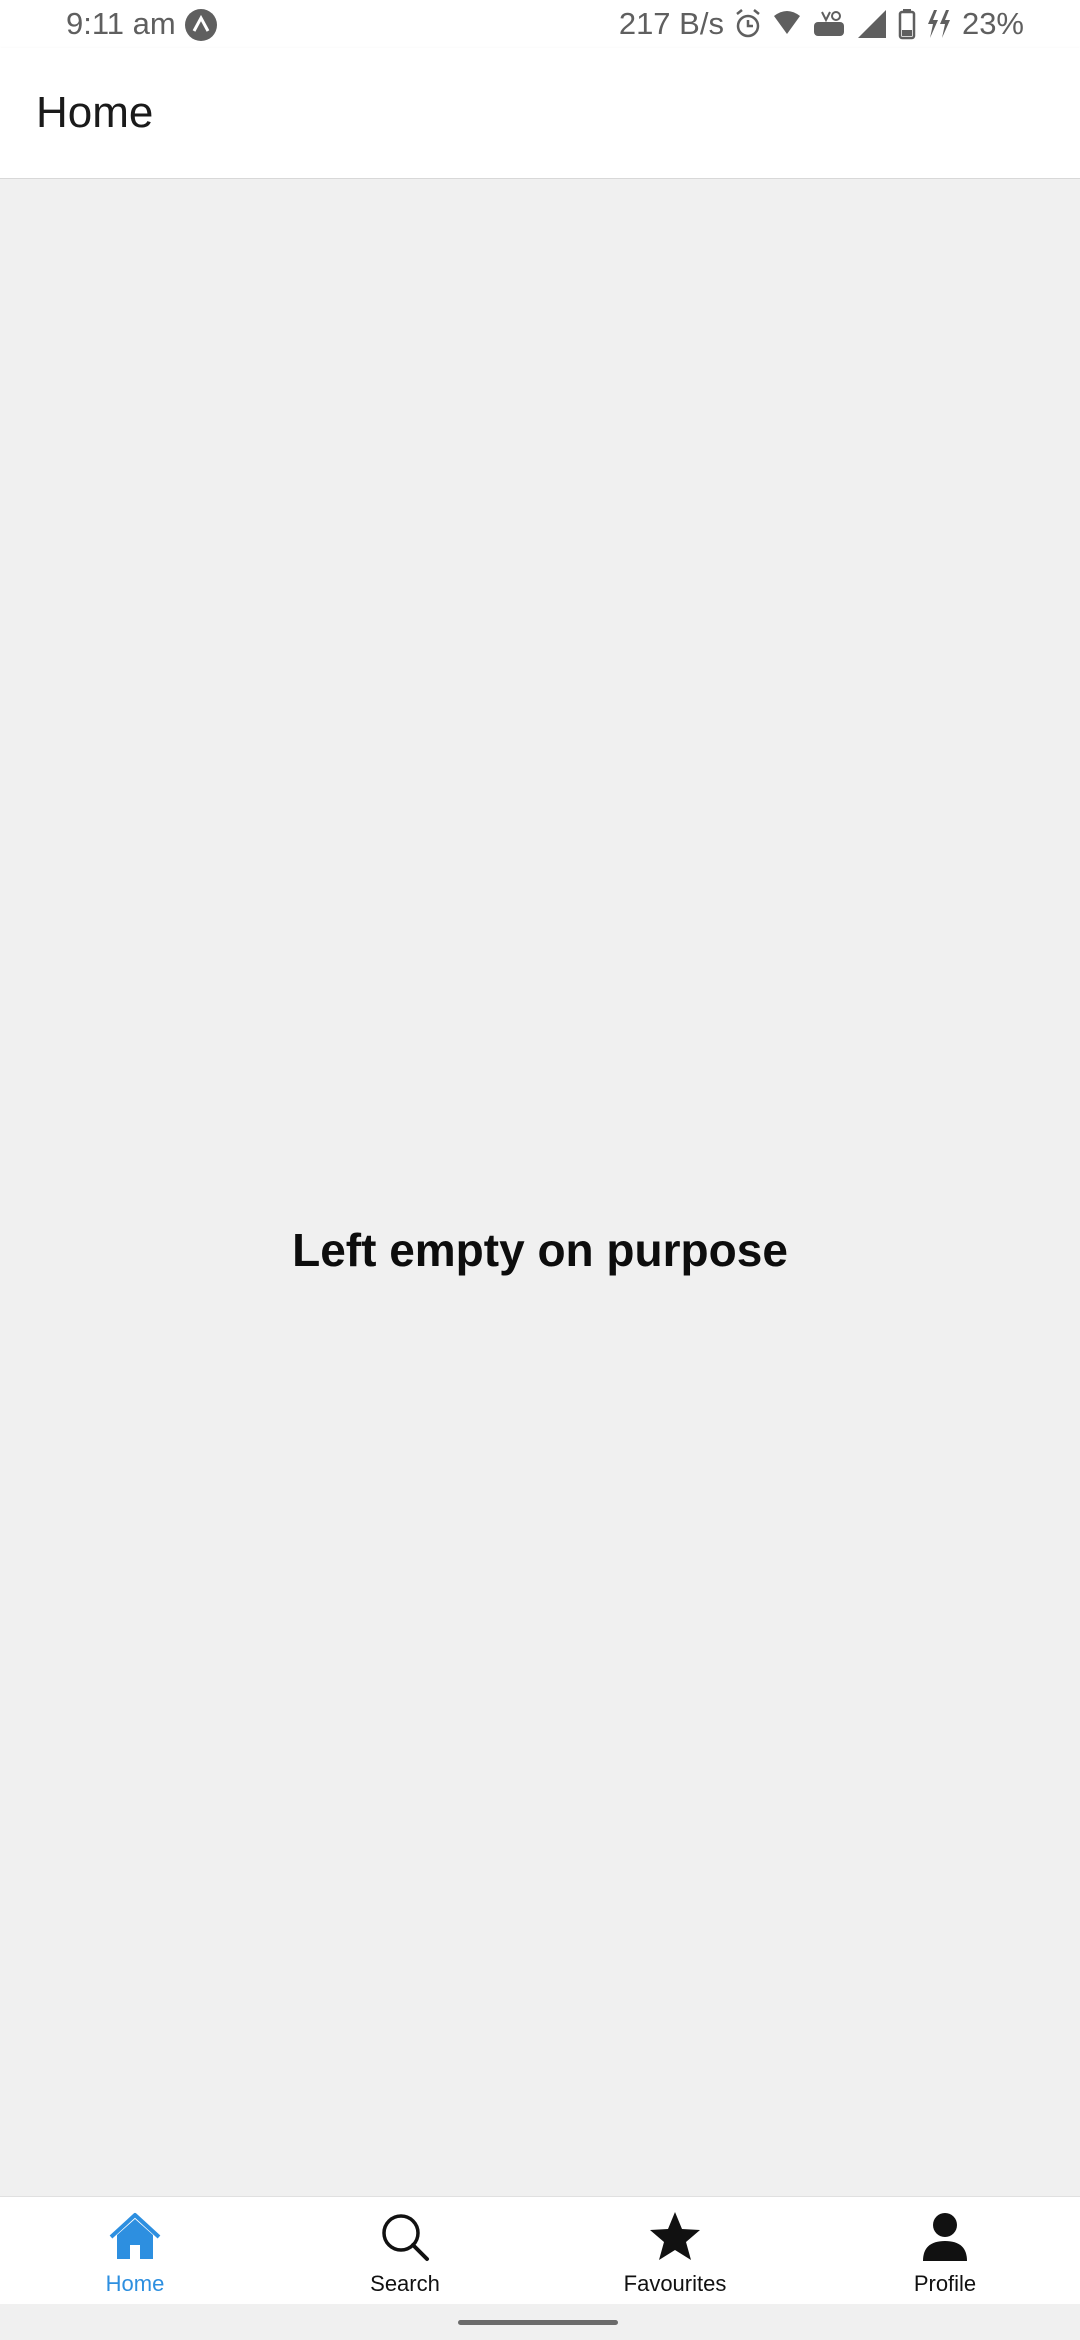 The image size is (1080, 2340). What do you see at coordinates (540, 1250) in the screenshot?
I see `empty-state-message: Left empty on purpose` at bounding box center [540, 1250].